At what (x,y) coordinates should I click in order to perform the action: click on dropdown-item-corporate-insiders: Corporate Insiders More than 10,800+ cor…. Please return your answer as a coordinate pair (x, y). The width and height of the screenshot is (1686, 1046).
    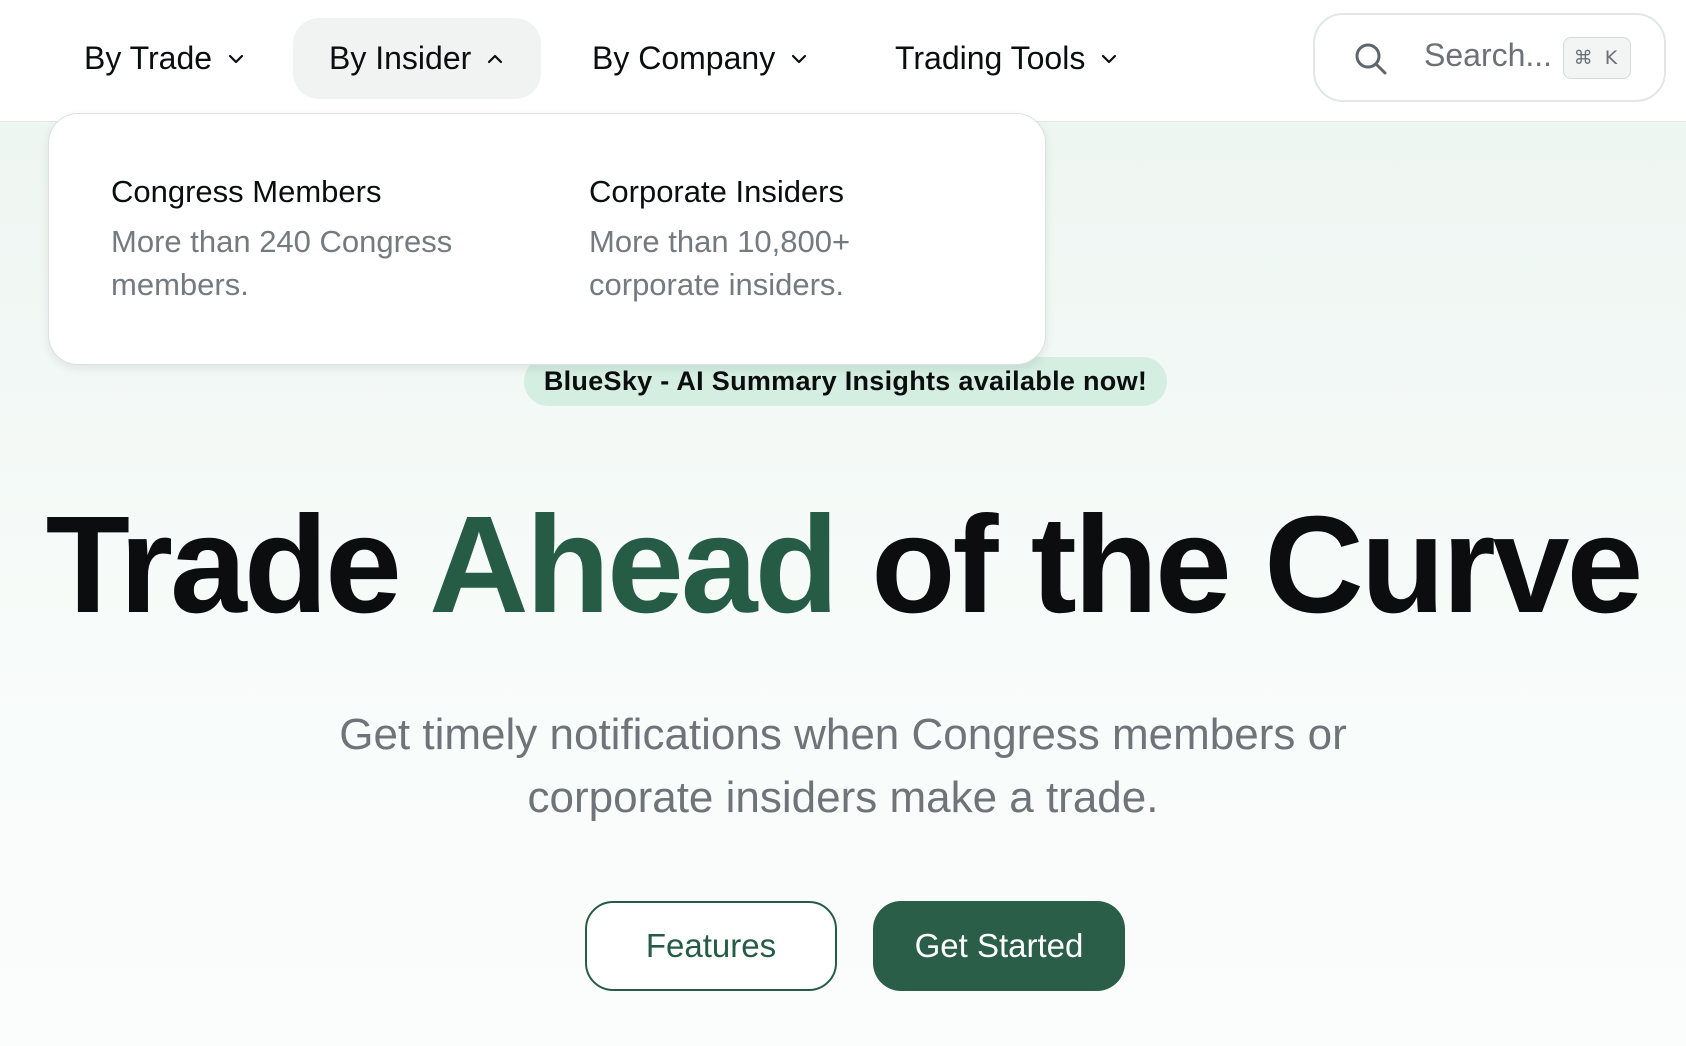
    Looking at the image, I should click on (799, 240).